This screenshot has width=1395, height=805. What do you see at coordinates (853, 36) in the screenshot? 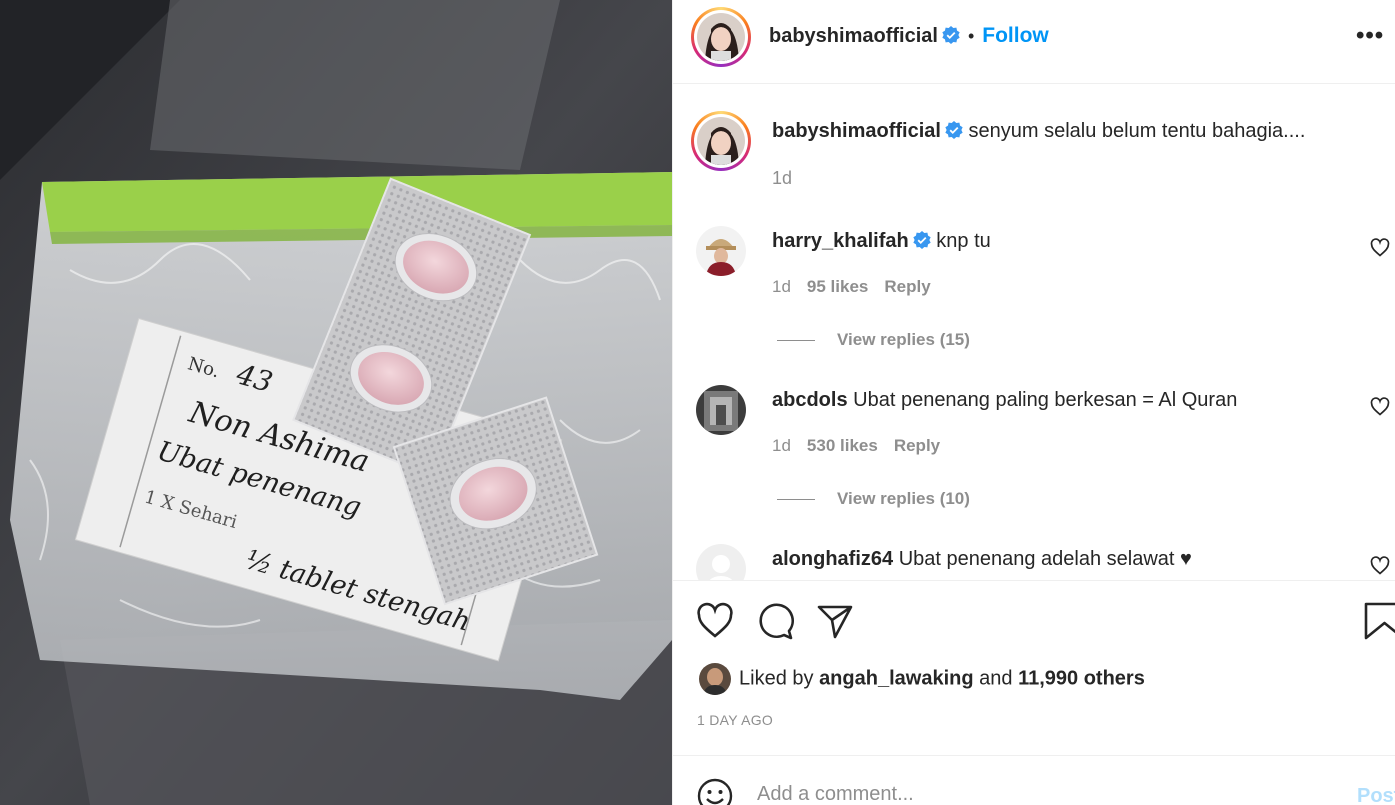
I see `author-username: babyshimaofficial` at bounding box center [853, 36].